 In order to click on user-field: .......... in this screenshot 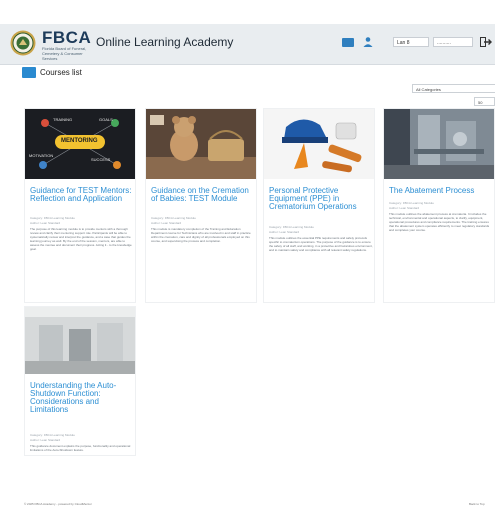, I will do `click(453, 42)`.